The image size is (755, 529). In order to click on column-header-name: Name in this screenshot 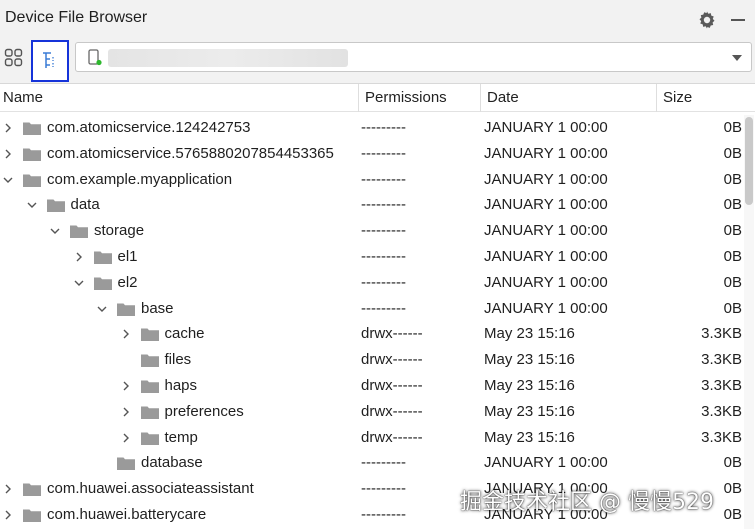, I will do `click(23, 98)`.